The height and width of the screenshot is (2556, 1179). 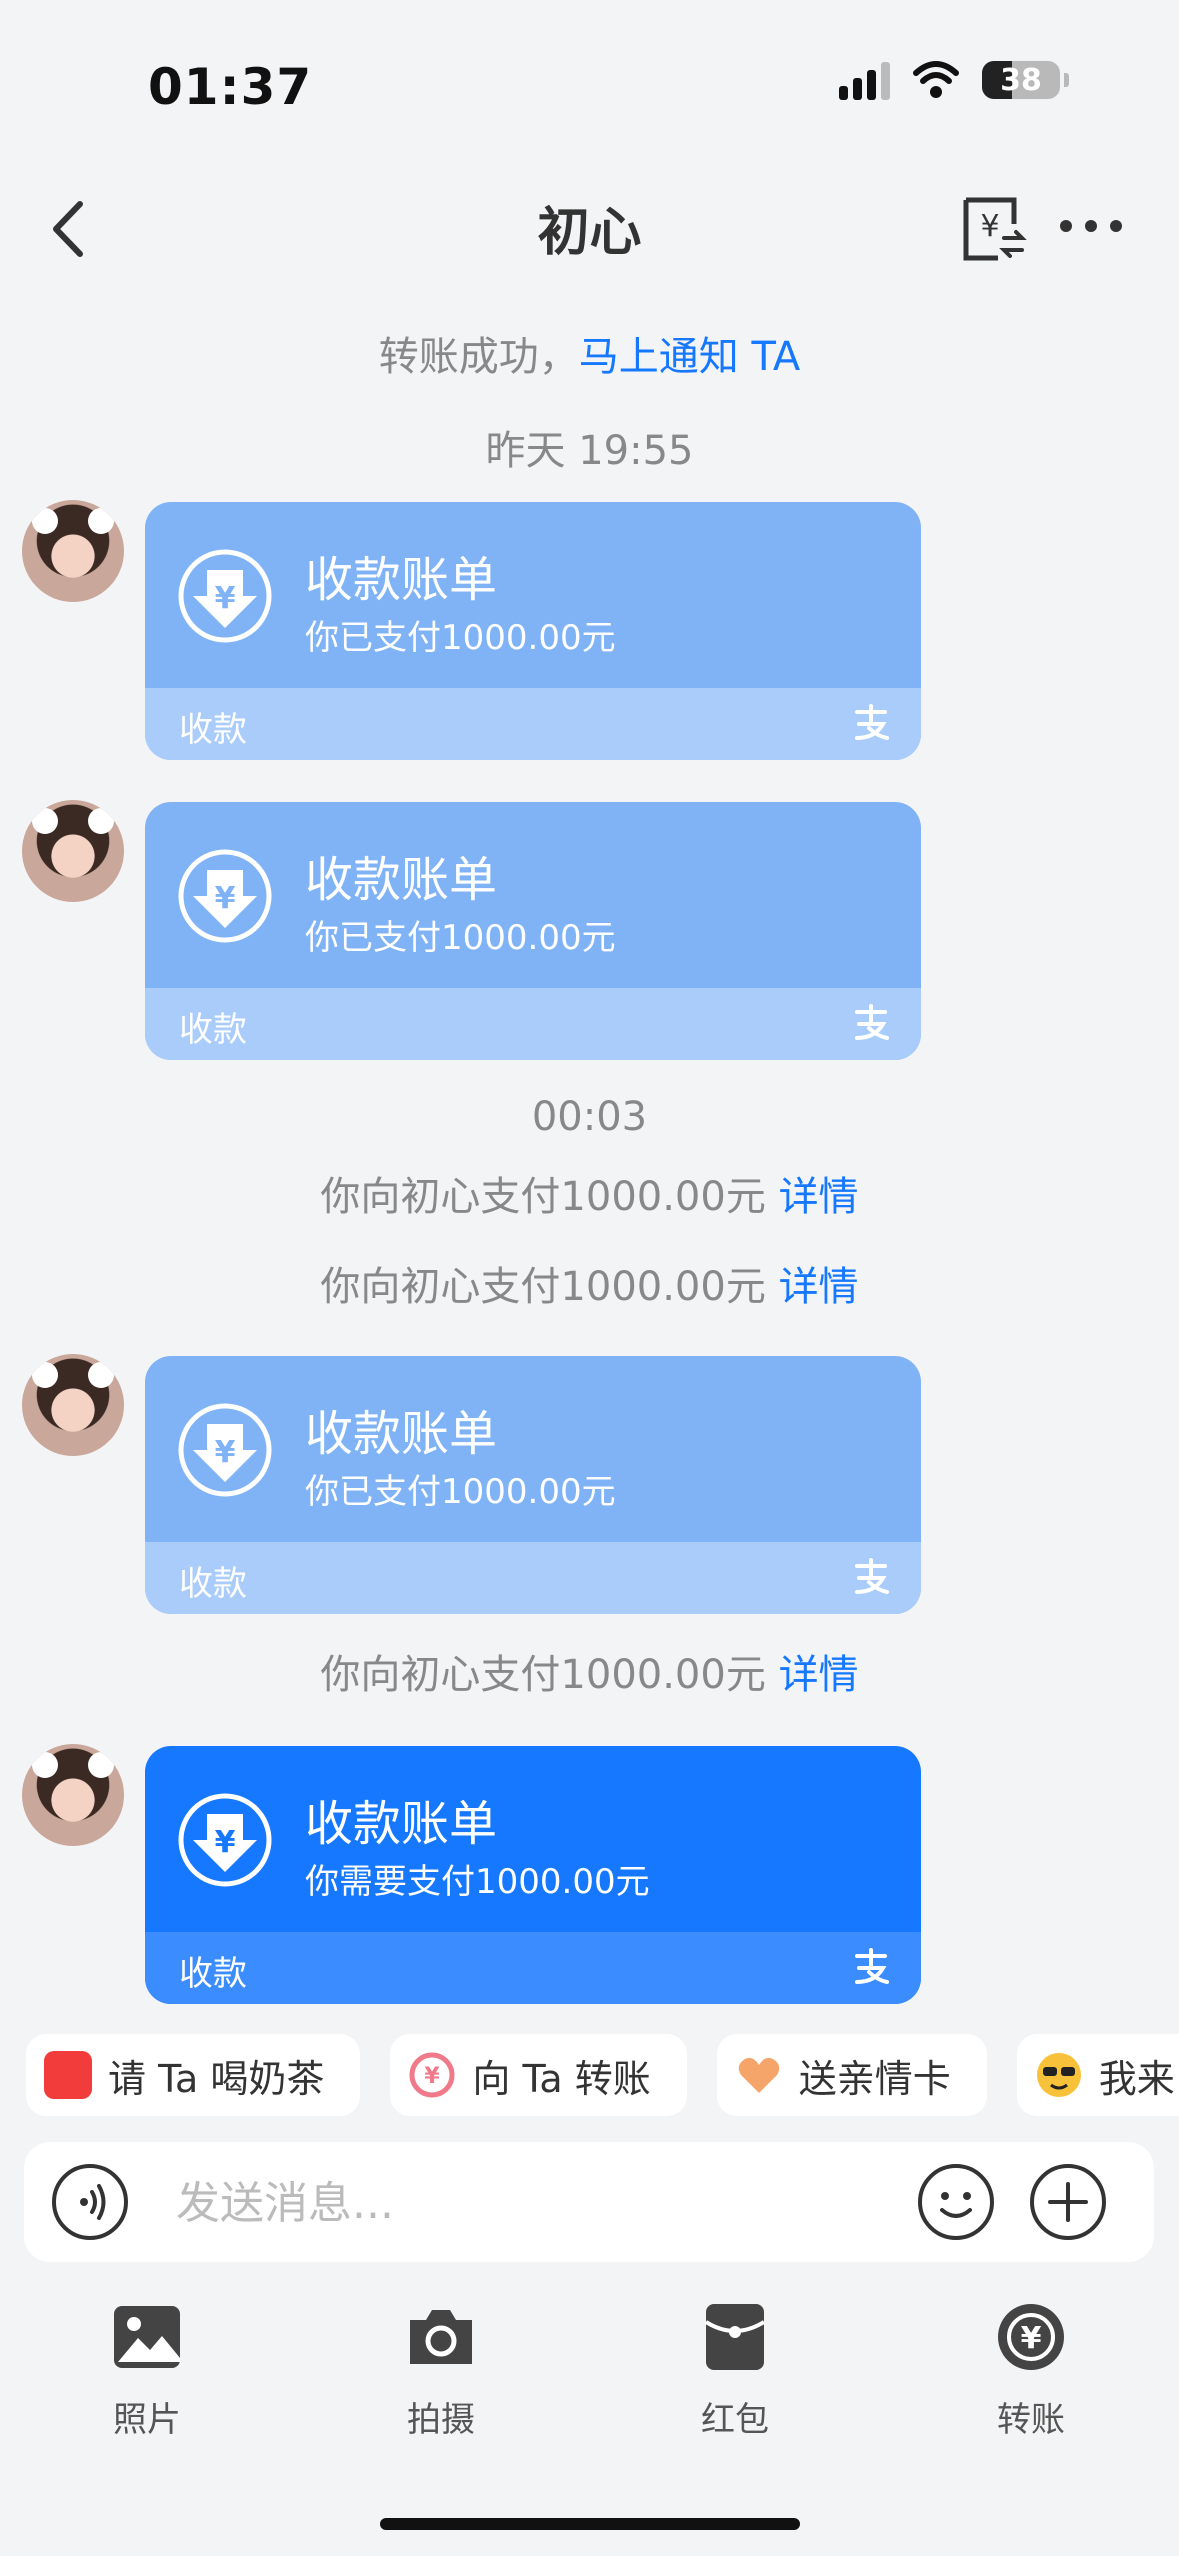 I want to click on notify-link: 马上通知 TA, so click(x=689, y=357).